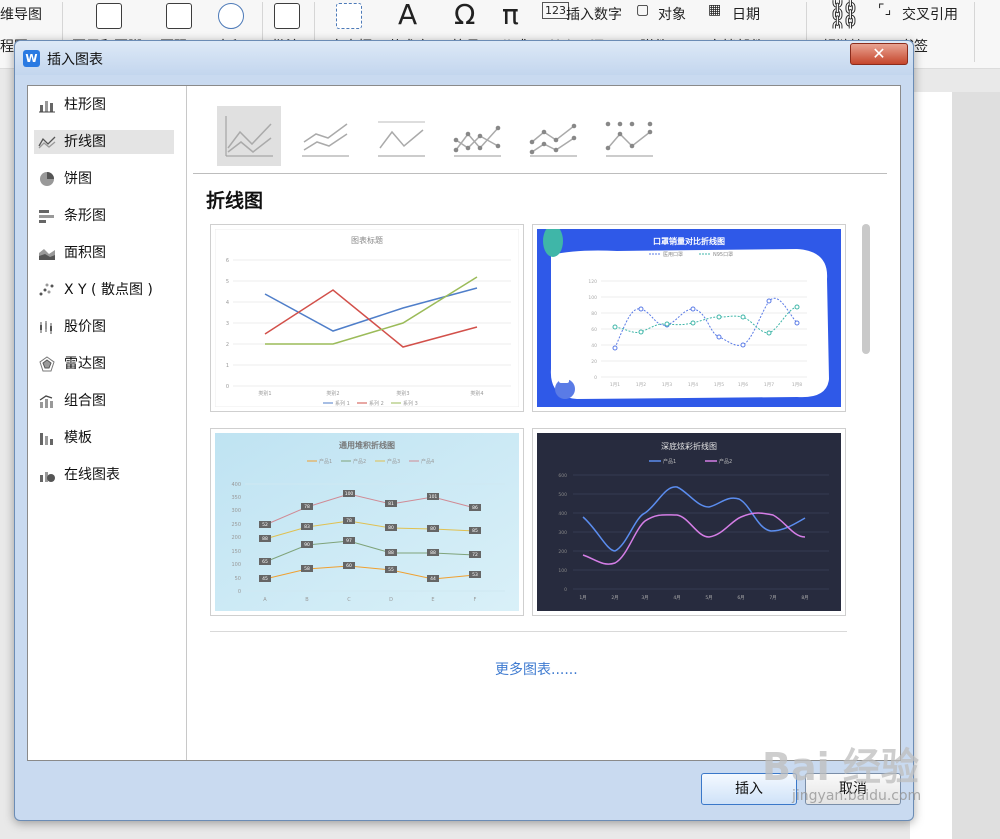 This screenshot has width=1000, height=839. What do you see at coordinates (594, 346) in the screenshot?
I see `svg-text: 40` at bounding box center [594, 346].